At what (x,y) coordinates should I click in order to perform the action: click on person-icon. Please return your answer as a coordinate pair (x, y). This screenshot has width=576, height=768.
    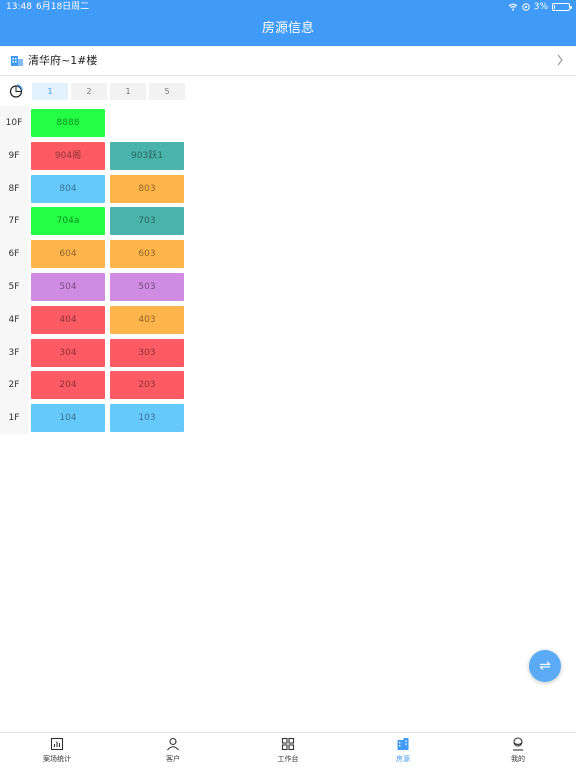
    Looking at the image, I should click on (173, 744).